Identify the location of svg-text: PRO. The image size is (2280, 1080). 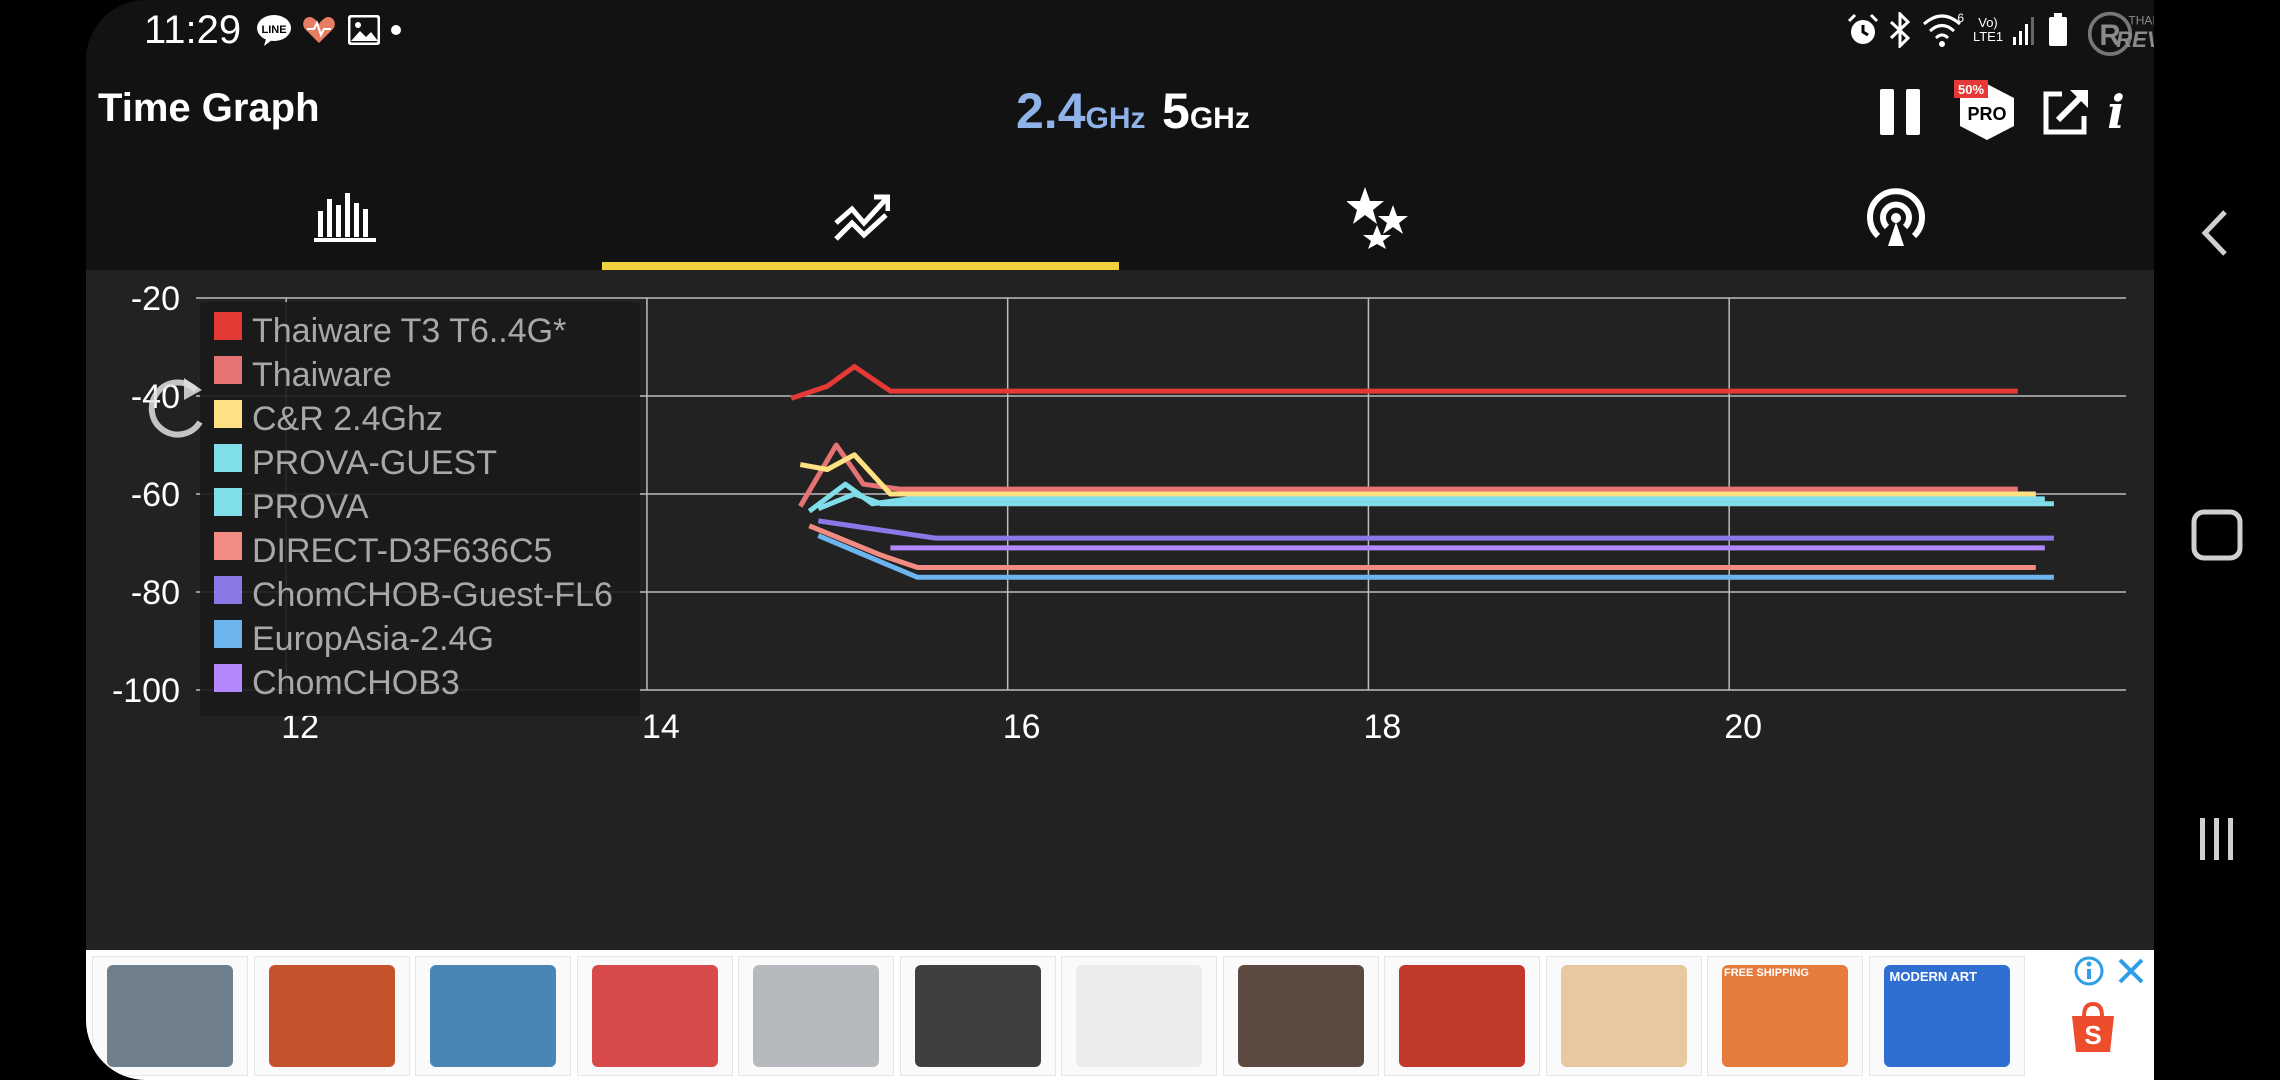
(1986, 114).